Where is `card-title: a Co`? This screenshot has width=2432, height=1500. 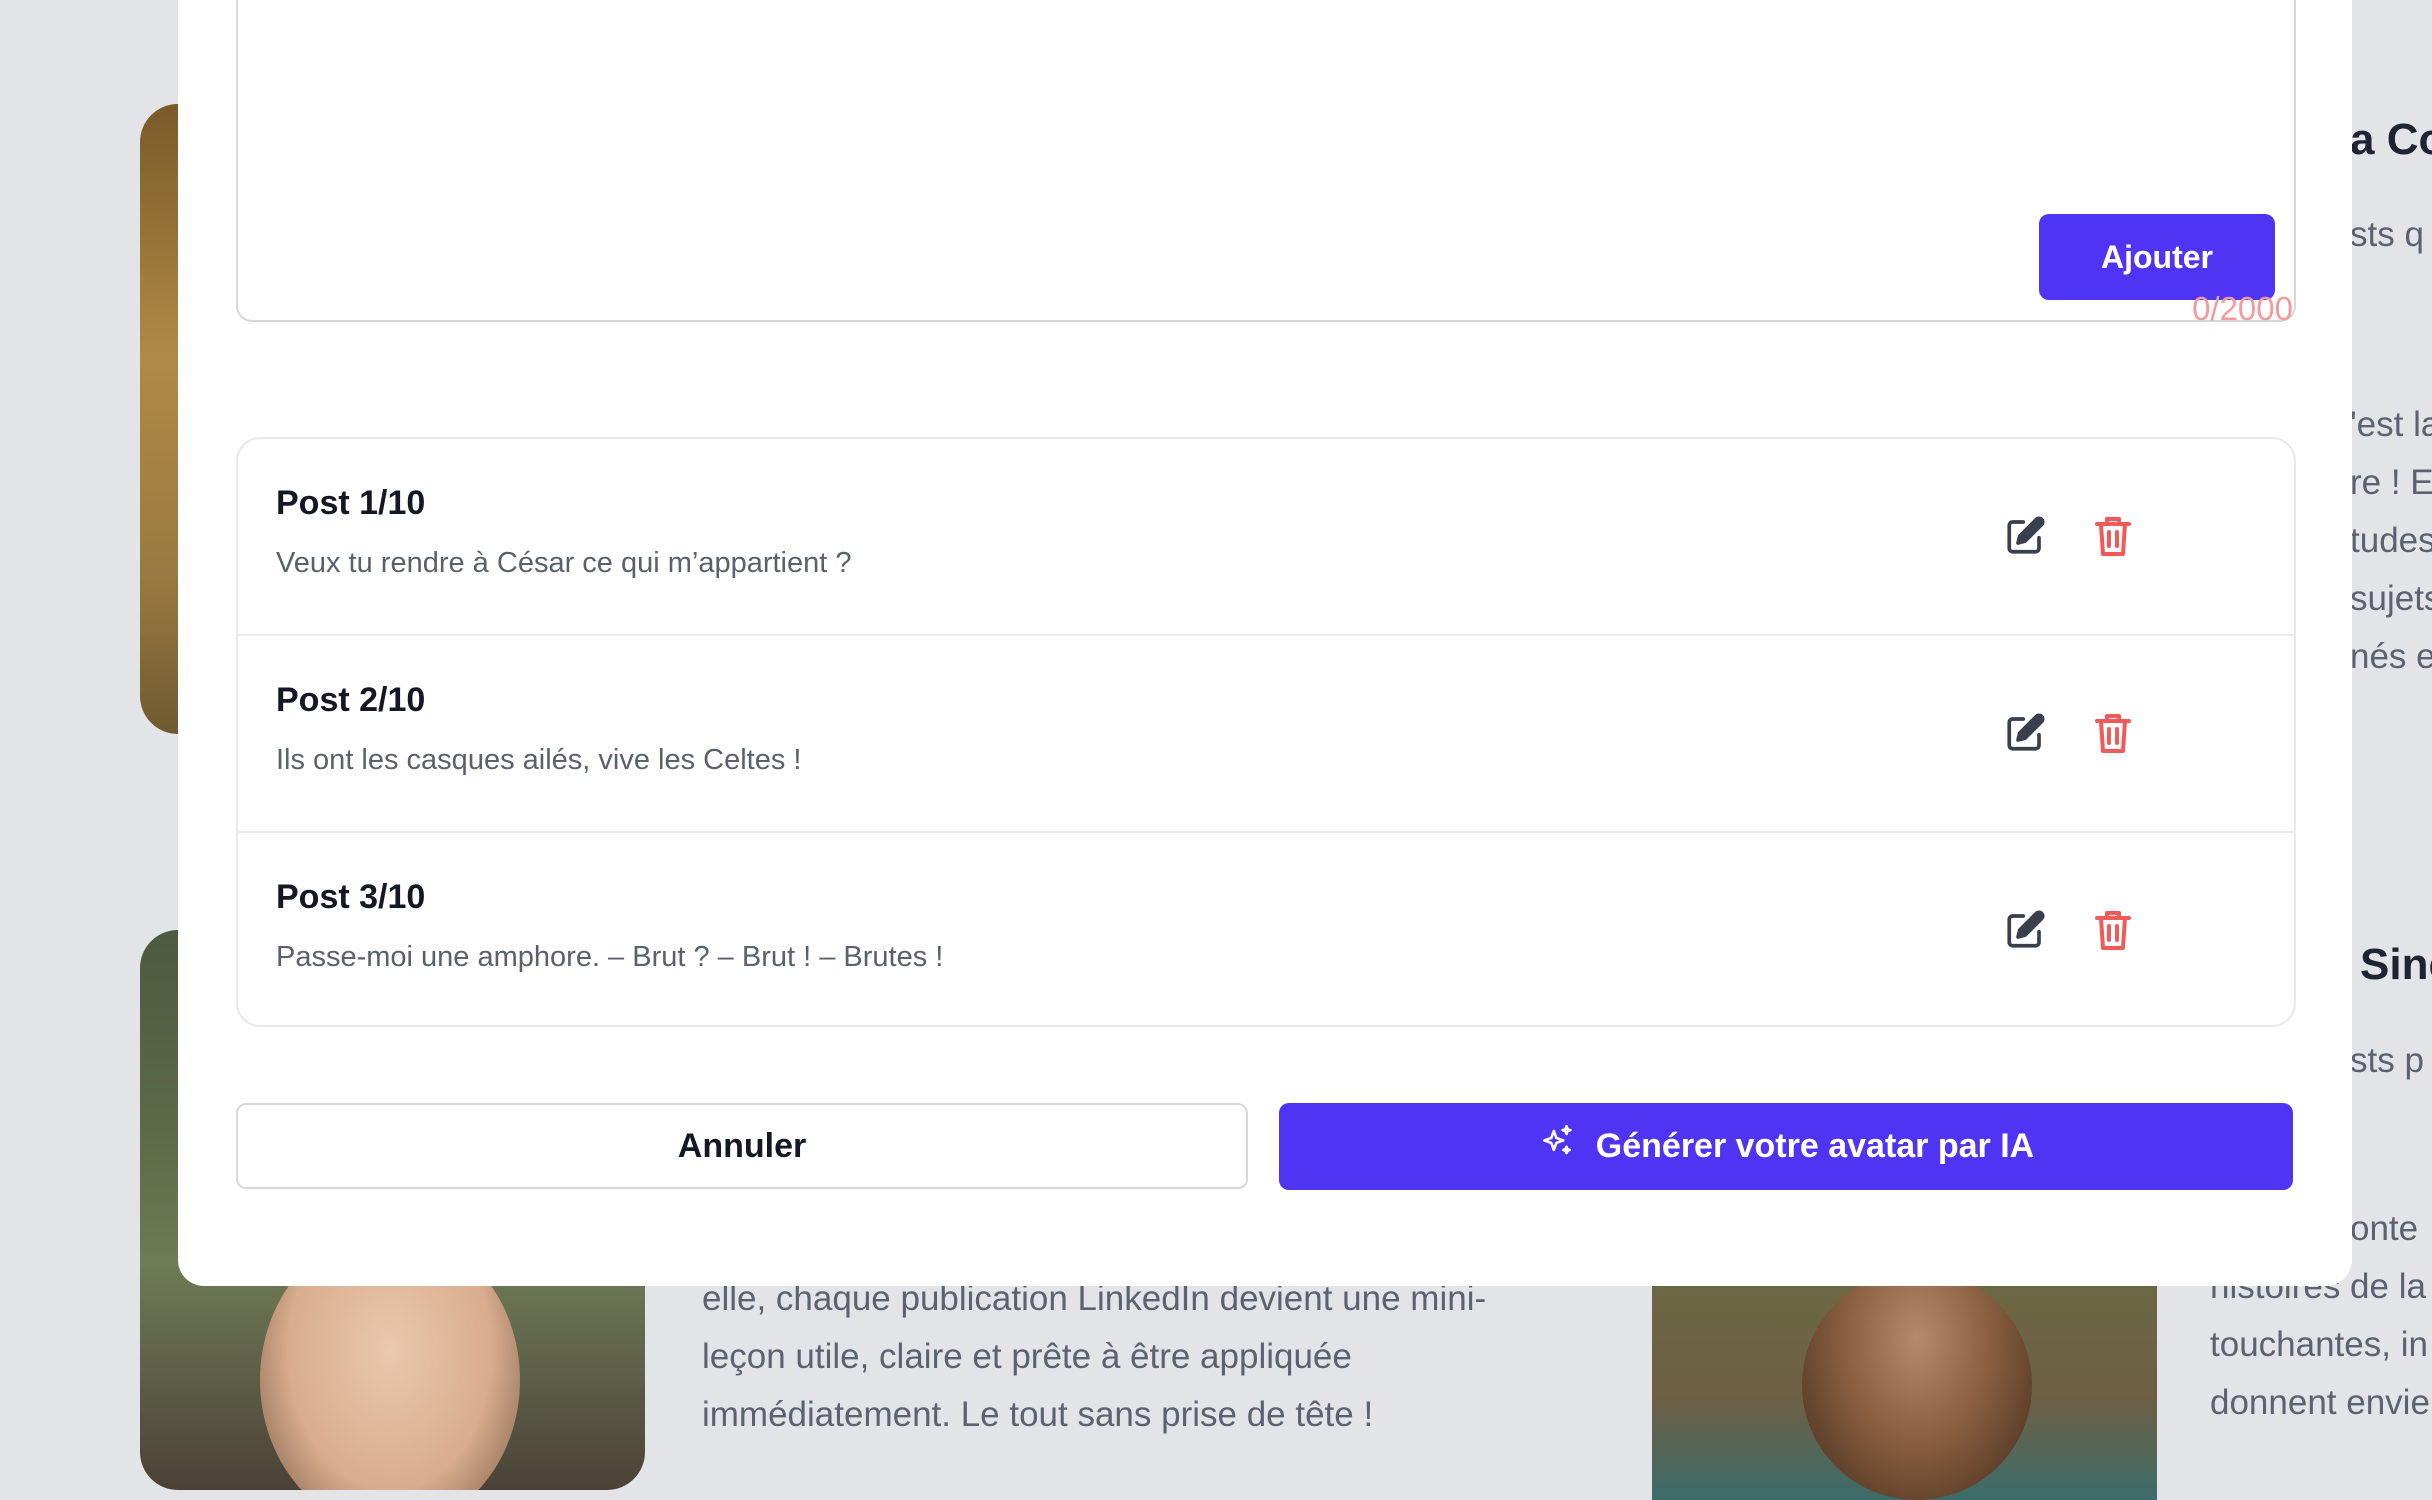
card-title: a Co is located at coordinates (2391, 139).